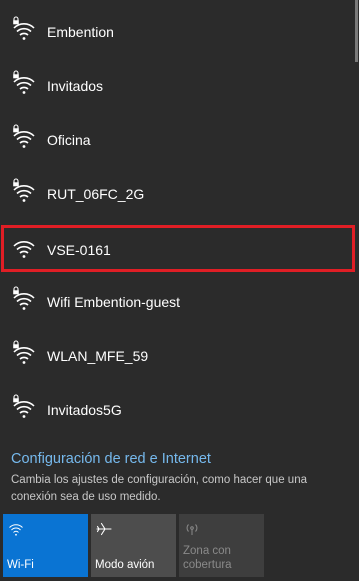  I want to click on network-item: Invitados, so click(177, 86).